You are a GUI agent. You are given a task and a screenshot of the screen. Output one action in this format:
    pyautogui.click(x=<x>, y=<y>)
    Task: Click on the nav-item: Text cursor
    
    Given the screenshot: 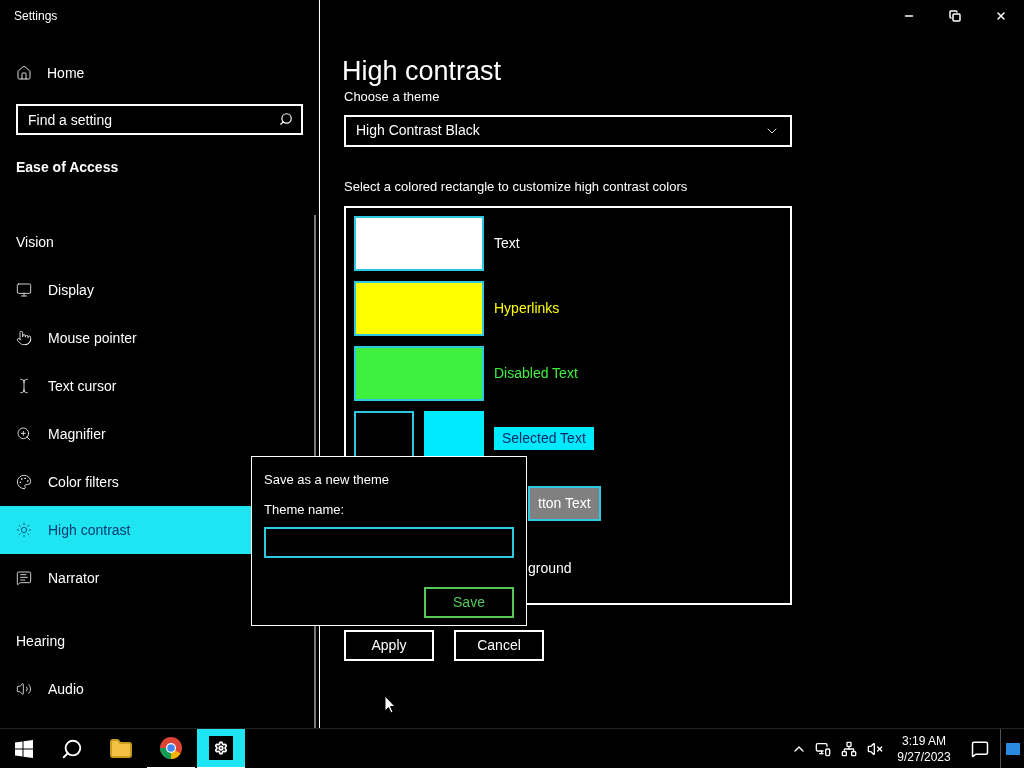 What is the action you would take?
    pyautogui.click(x=159, y=386)
    